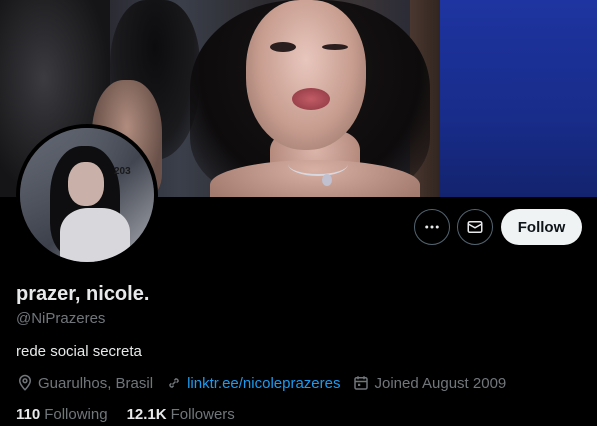 This screenshot has height=426, width=597. I want to click on link-icon, so click(174, 383).